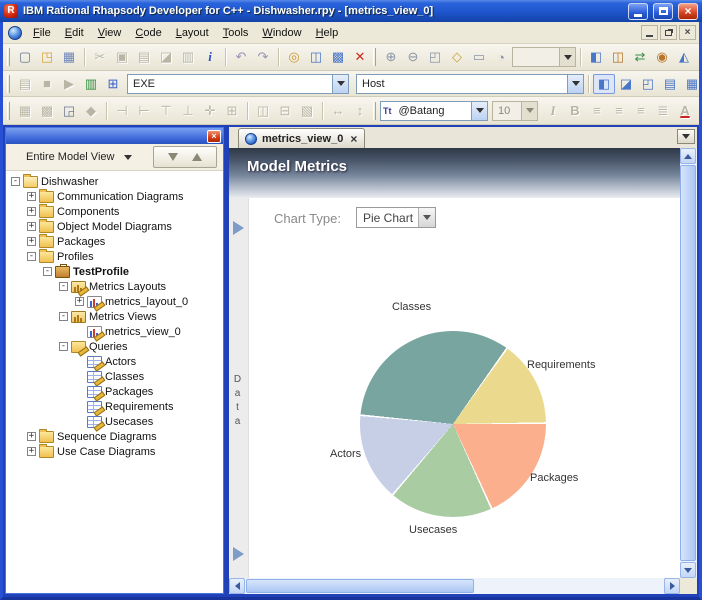 The height and width of the screenshot is (600, 702). I want to click on run-executable-icon: ▶, so click(69, 84).